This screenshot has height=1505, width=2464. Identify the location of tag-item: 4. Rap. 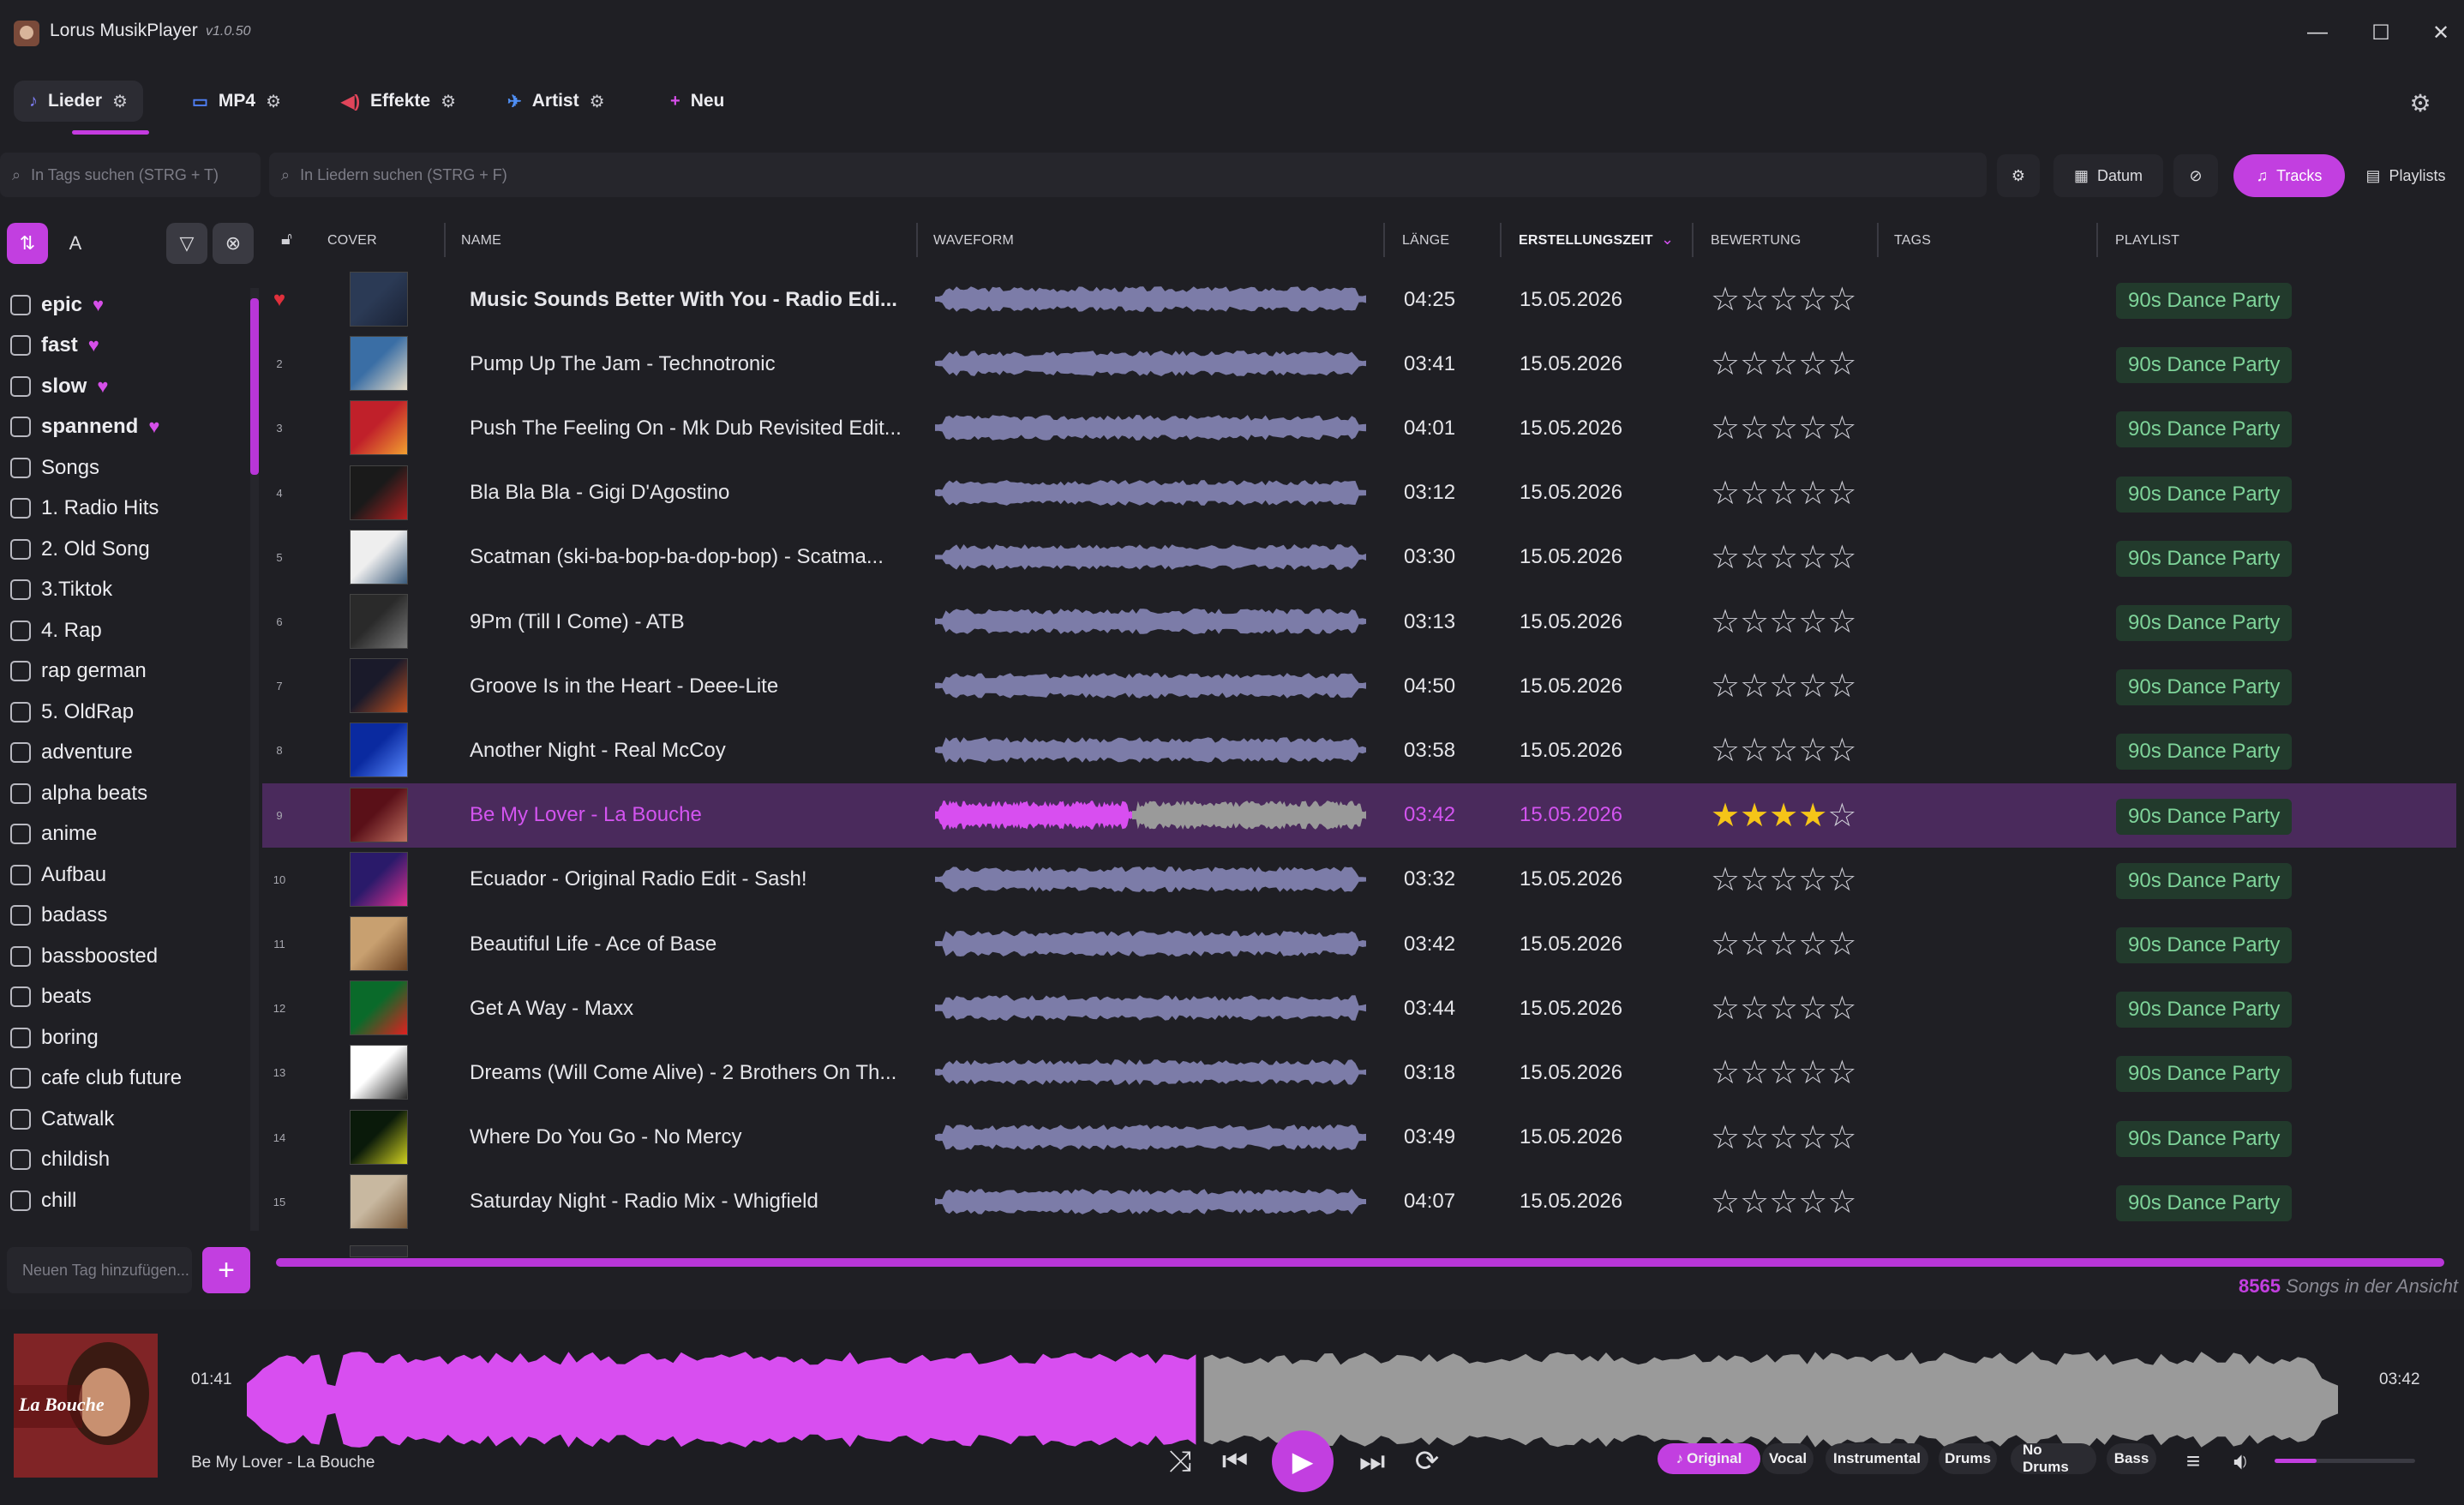
(128, 630).